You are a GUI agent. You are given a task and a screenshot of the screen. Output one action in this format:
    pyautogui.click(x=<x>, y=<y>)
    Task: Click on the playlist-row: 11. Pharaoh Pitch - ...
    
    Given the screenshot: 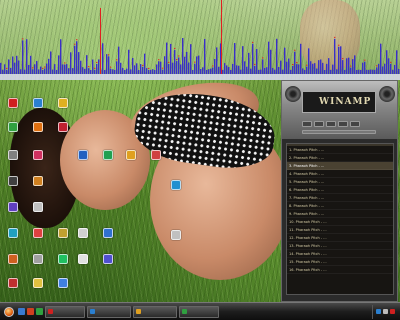 What is the action you would take?
    pyautogui.click(x=340, y=230)
    